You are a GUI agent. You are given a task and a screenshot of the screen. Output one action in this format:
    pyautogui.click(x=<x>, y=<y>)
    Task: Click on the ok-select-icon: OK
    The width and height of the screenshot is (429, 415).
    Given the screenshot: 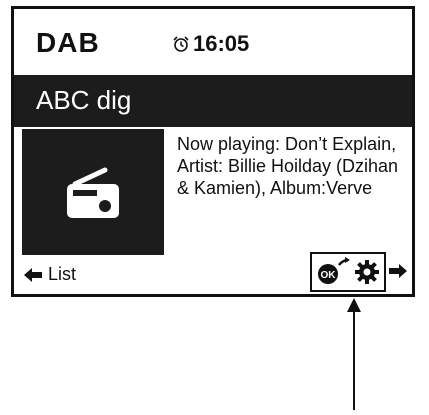 What is the action you would take?
    pyautogui.click(x=334, y=272)
    